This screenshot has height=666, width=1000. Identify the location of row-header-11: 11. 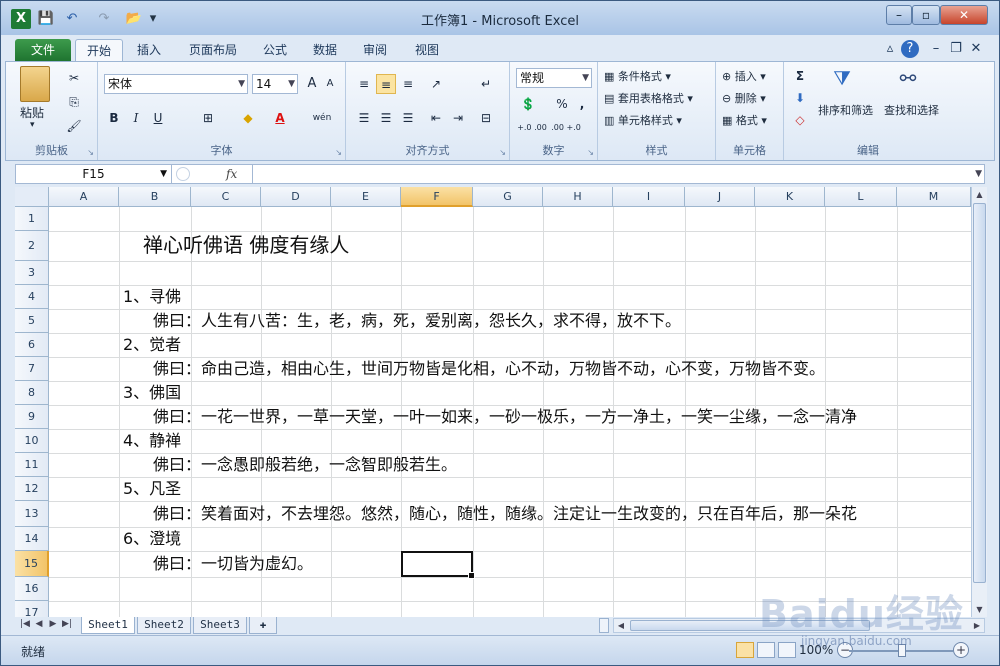
(32, 465).